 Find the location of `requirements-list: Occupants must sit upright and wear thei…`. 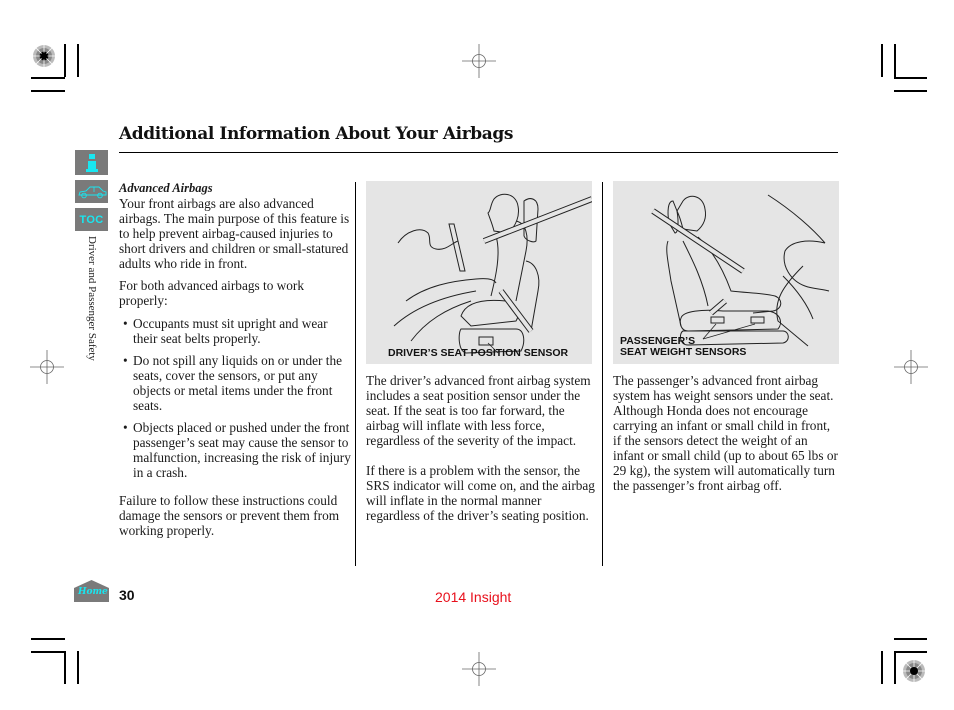

requirements-list: Occupants must sit upright and wear thei… is located at coordinates (235, 398).